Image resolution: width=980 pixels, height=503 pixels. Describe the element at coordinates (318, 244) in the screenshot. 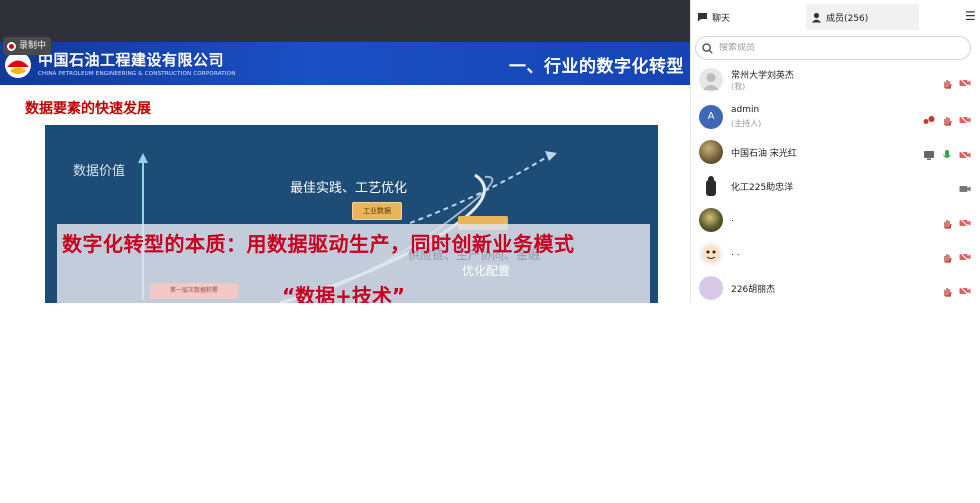

I see `overlay-main-caption: 数字化转型的本质：用数据驱动生产，同时创新业务模式` at that location.